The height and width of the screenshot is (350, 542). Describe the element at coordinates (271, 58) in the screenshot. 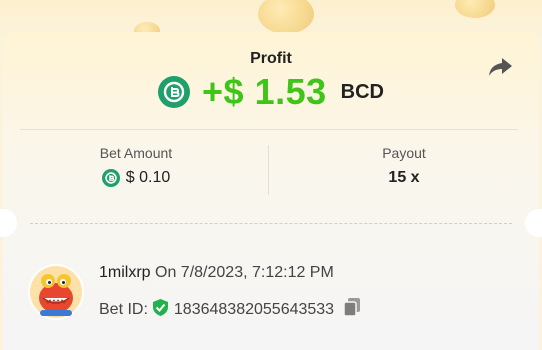

I see `profit-label: Profit` at that location.